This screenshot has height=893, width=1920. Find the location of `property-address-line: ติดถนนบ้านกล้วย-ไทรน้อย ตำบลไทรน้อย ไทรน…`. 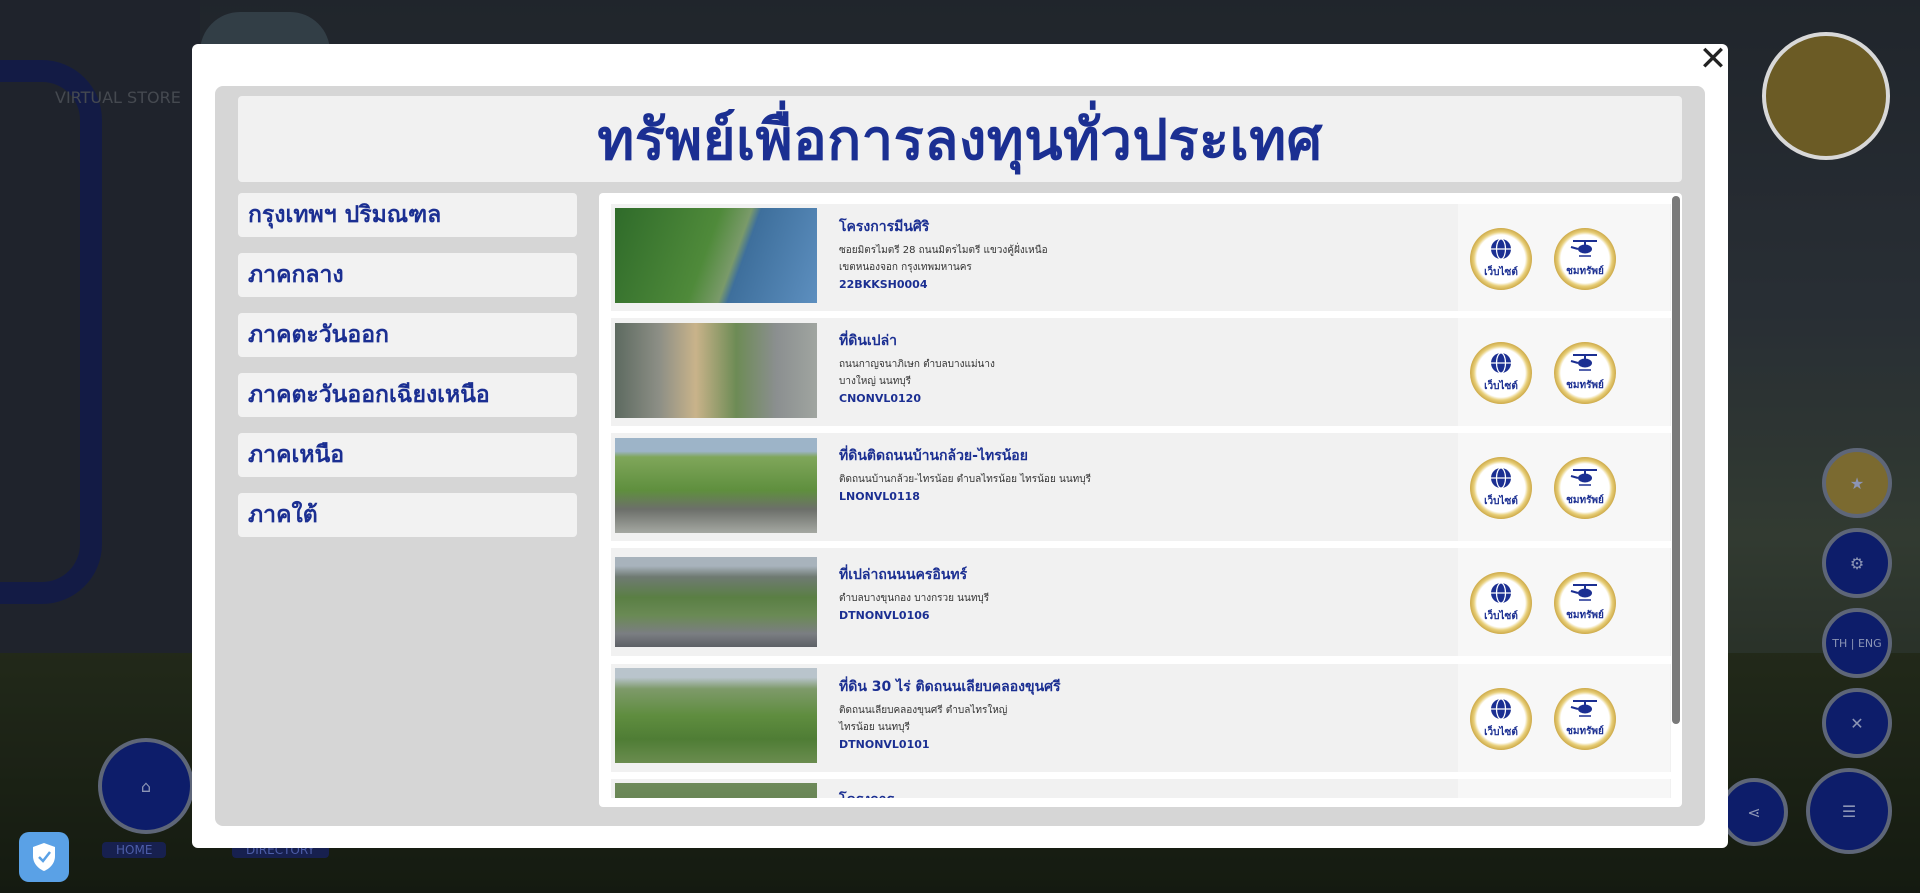

property-address-line: ติดถนนบ้านกล้วย-ไทรน้อย ตำบลไทรน้อย ไทรน… is located at coordinates (965, 479).